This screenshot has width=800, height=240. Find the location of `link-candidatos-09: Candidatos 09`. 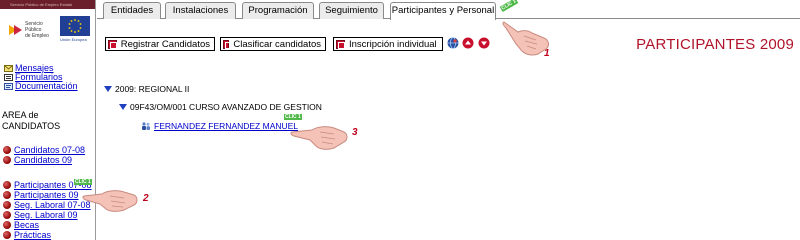

link-candidatos-09: Candidatos 09 is located at coordinates (43, 160).